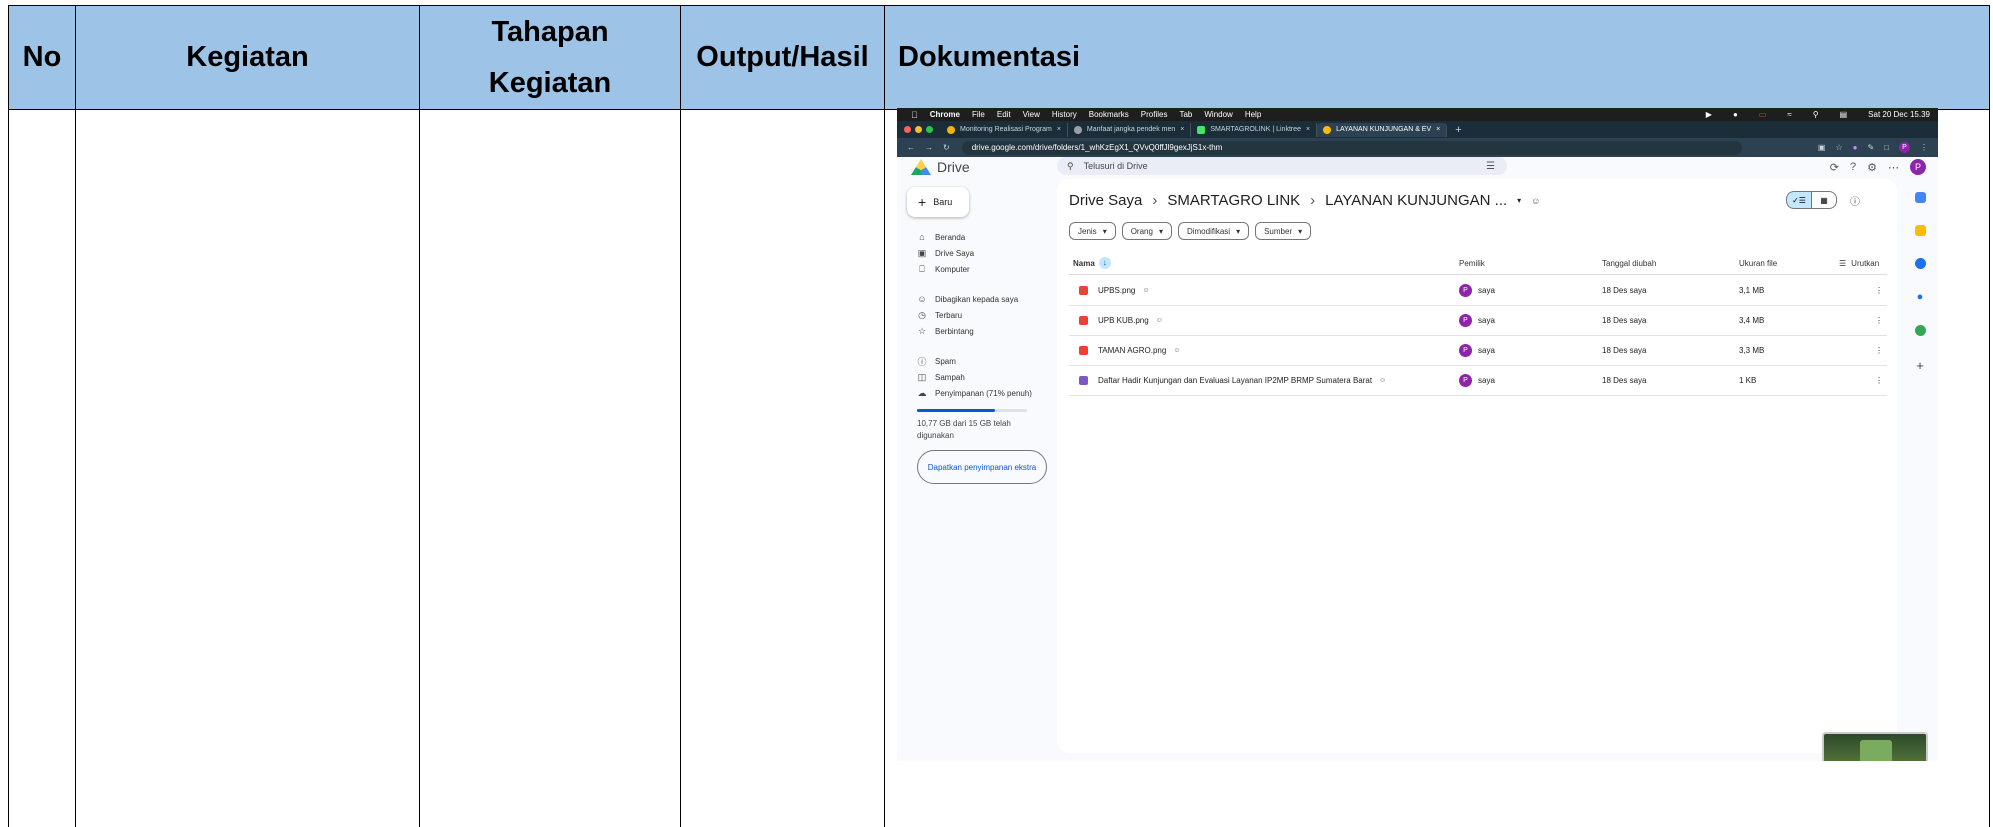  Describe the element at coordinates (1254, 129) in the screenshot. I see `browser-tab: SMARTAGROLINK | Linktree ×` at that location.